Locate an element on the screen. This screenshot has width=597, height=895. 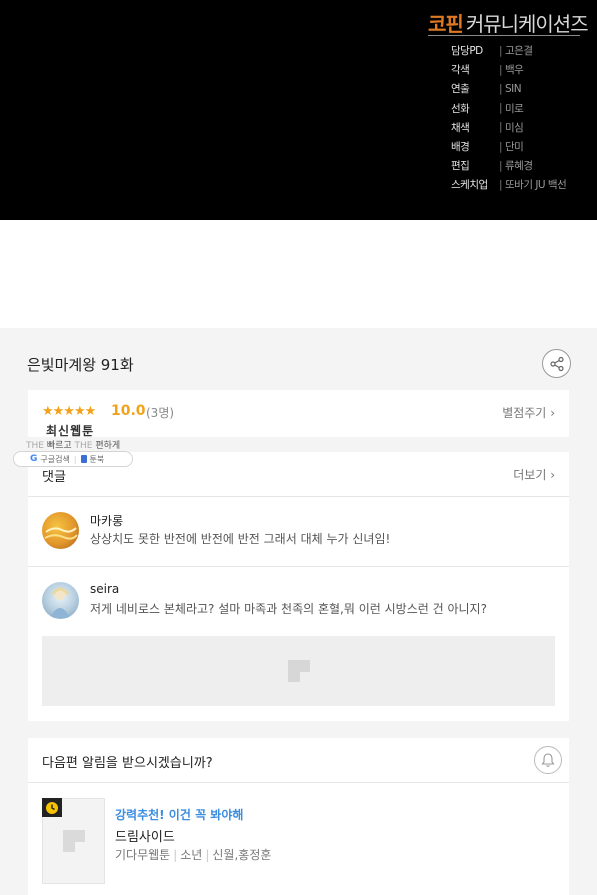
credit-name: 미로 is located at coordinates (514, 108).